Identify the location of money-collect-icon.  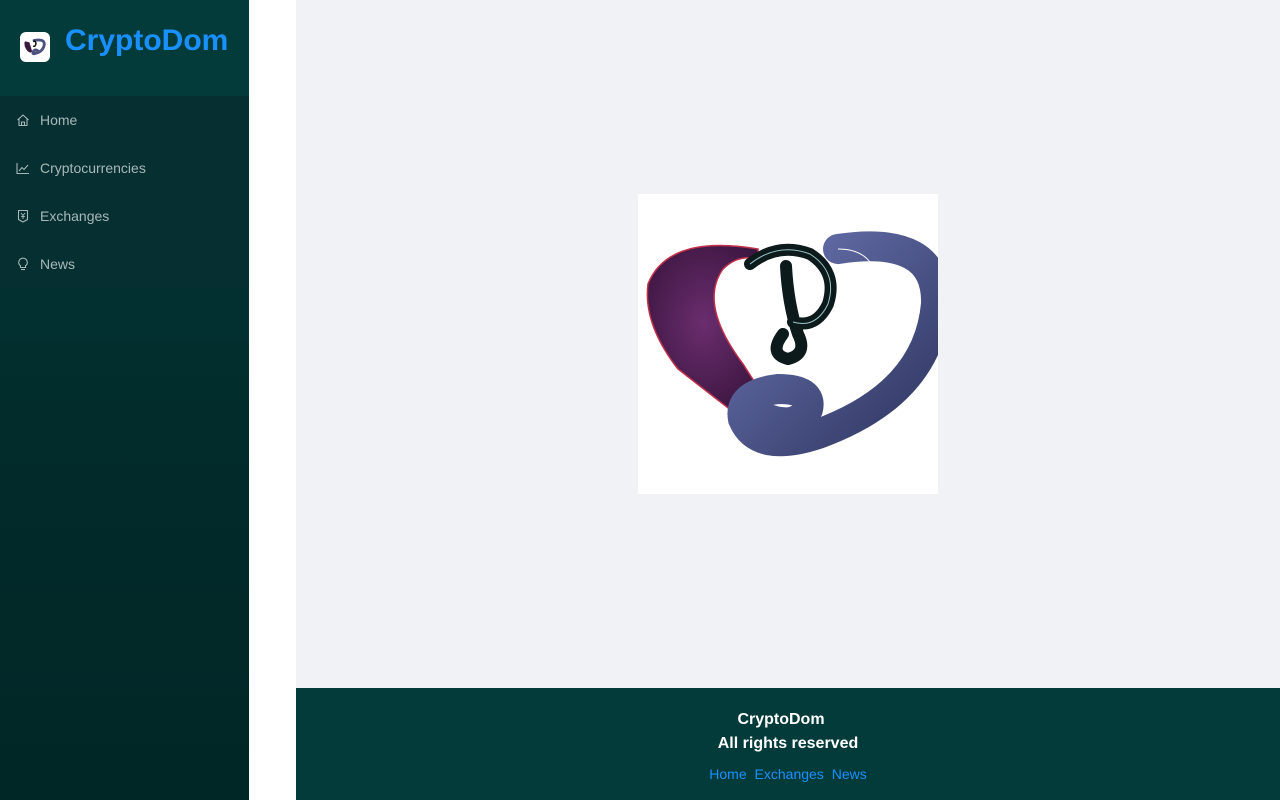
(23, 216).